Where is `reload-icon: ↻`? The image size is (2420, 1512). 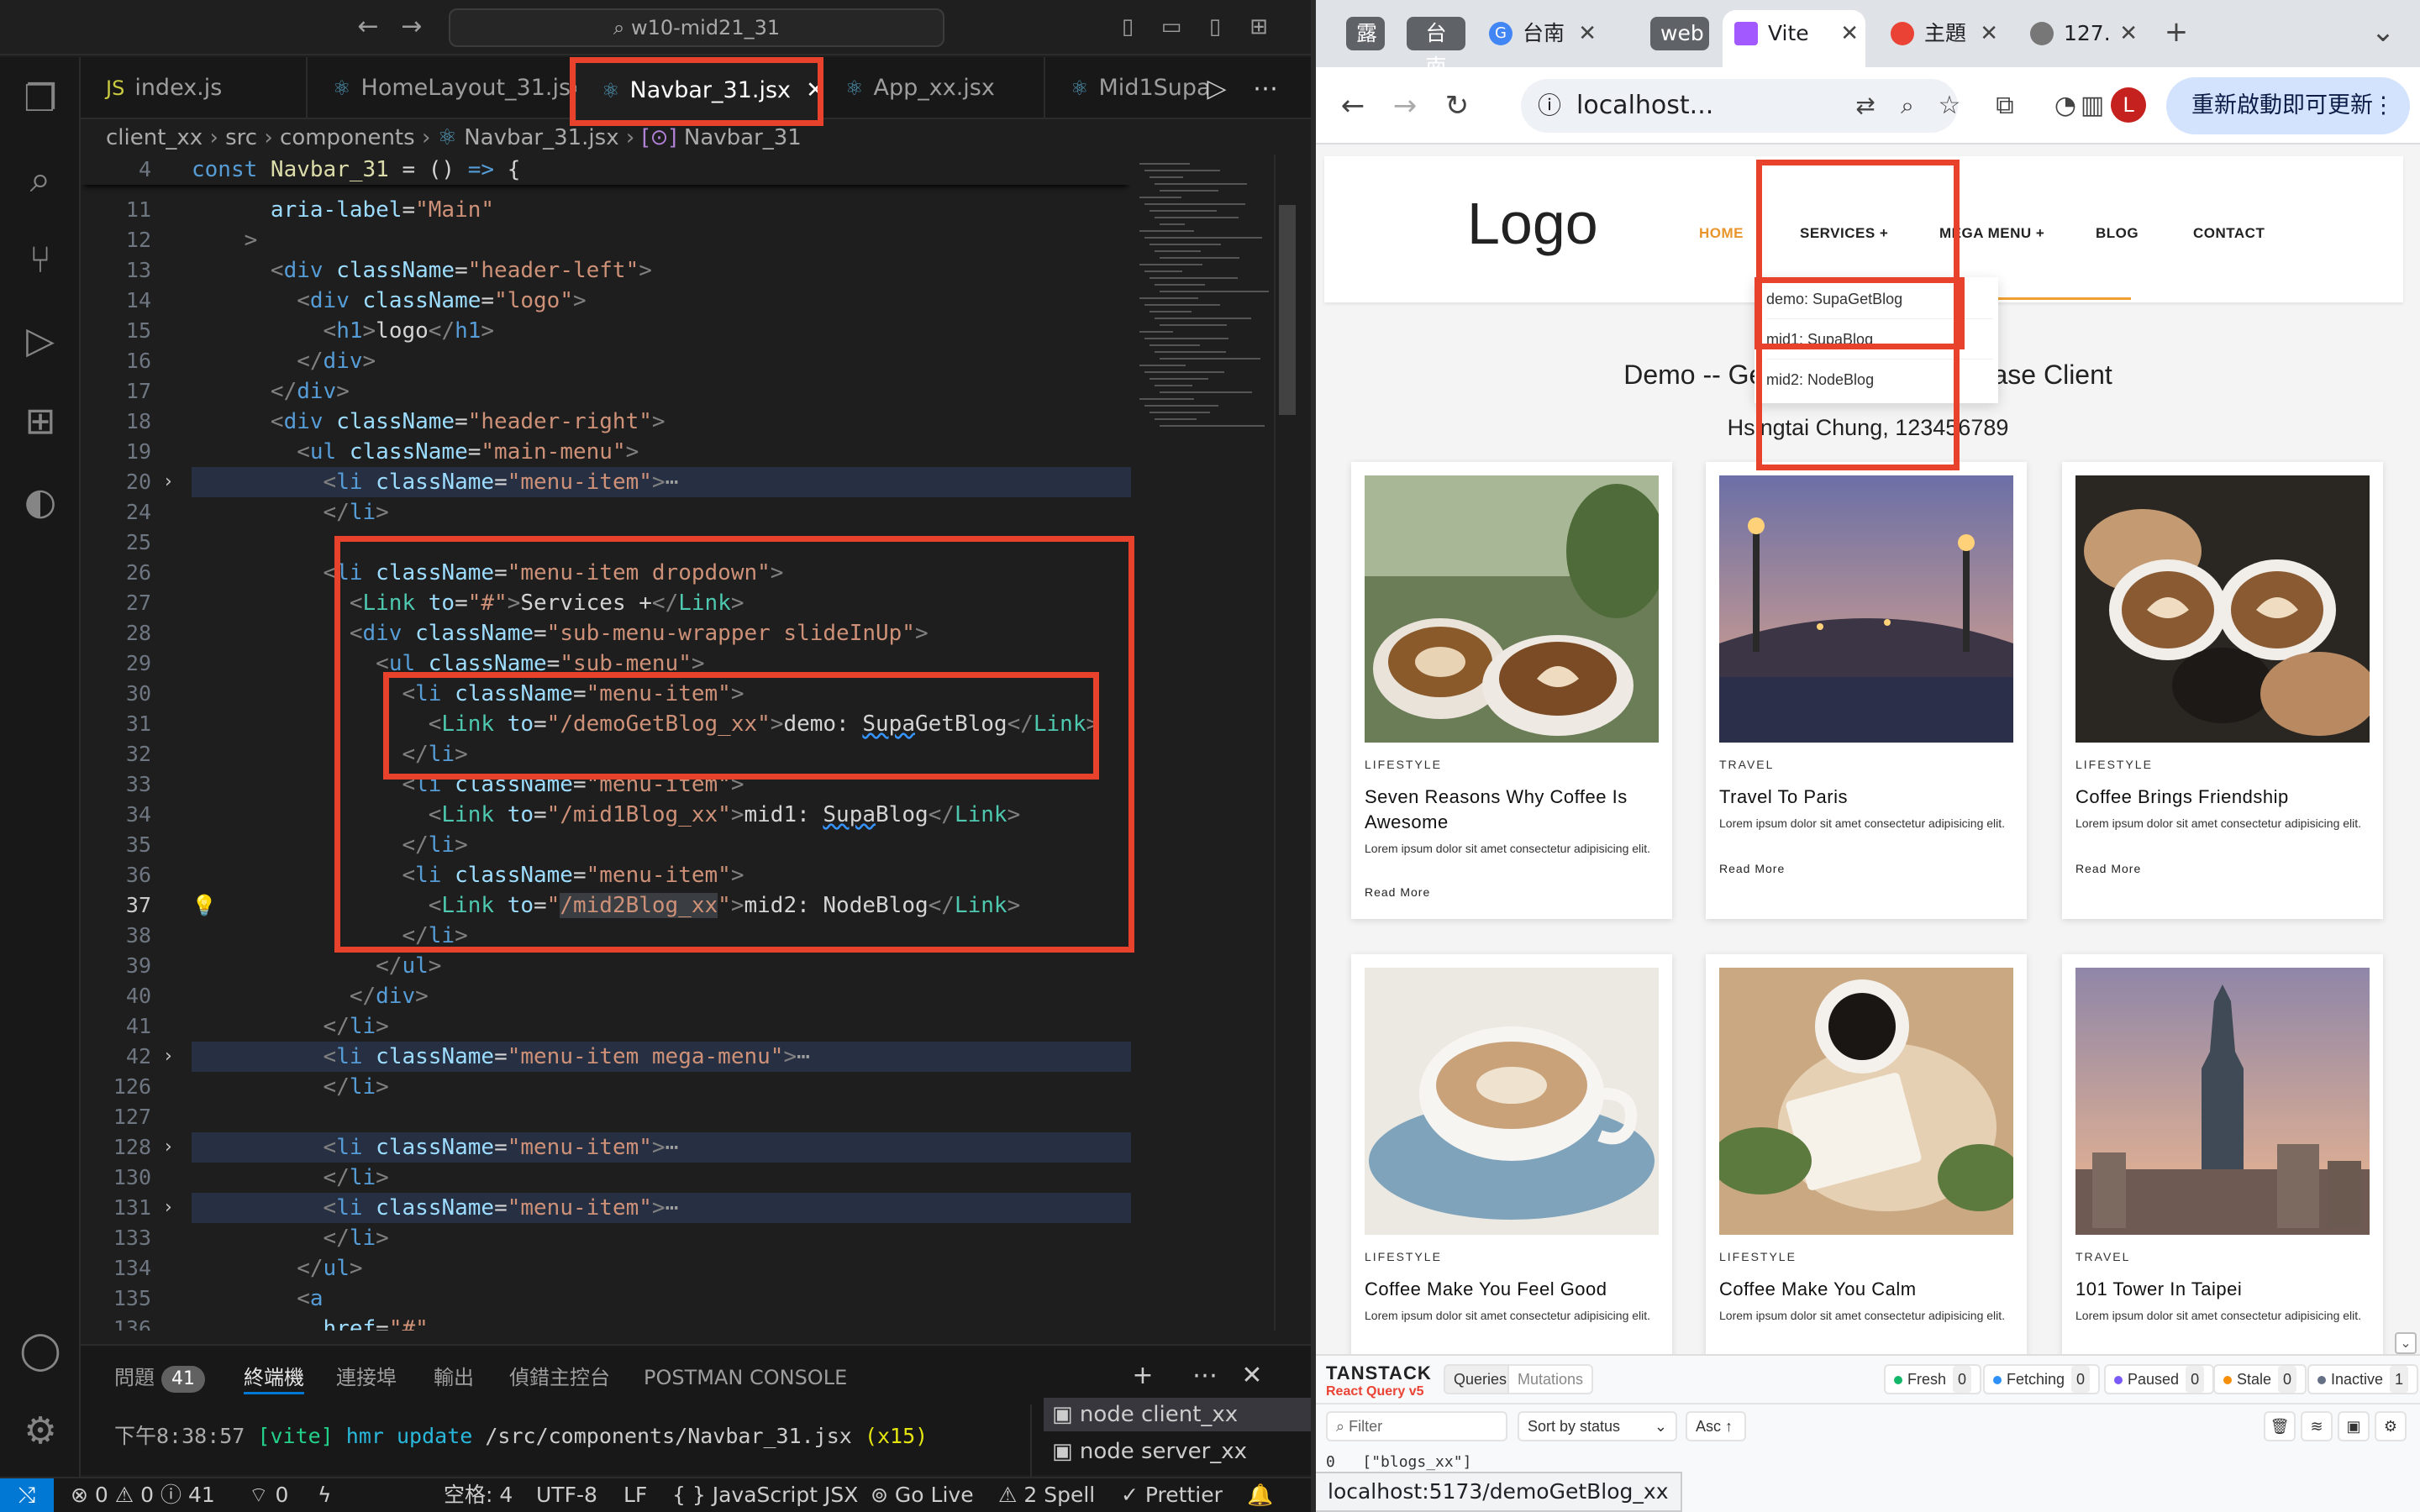 reload-icon: ↻ is located at coordinates (1457, 106).